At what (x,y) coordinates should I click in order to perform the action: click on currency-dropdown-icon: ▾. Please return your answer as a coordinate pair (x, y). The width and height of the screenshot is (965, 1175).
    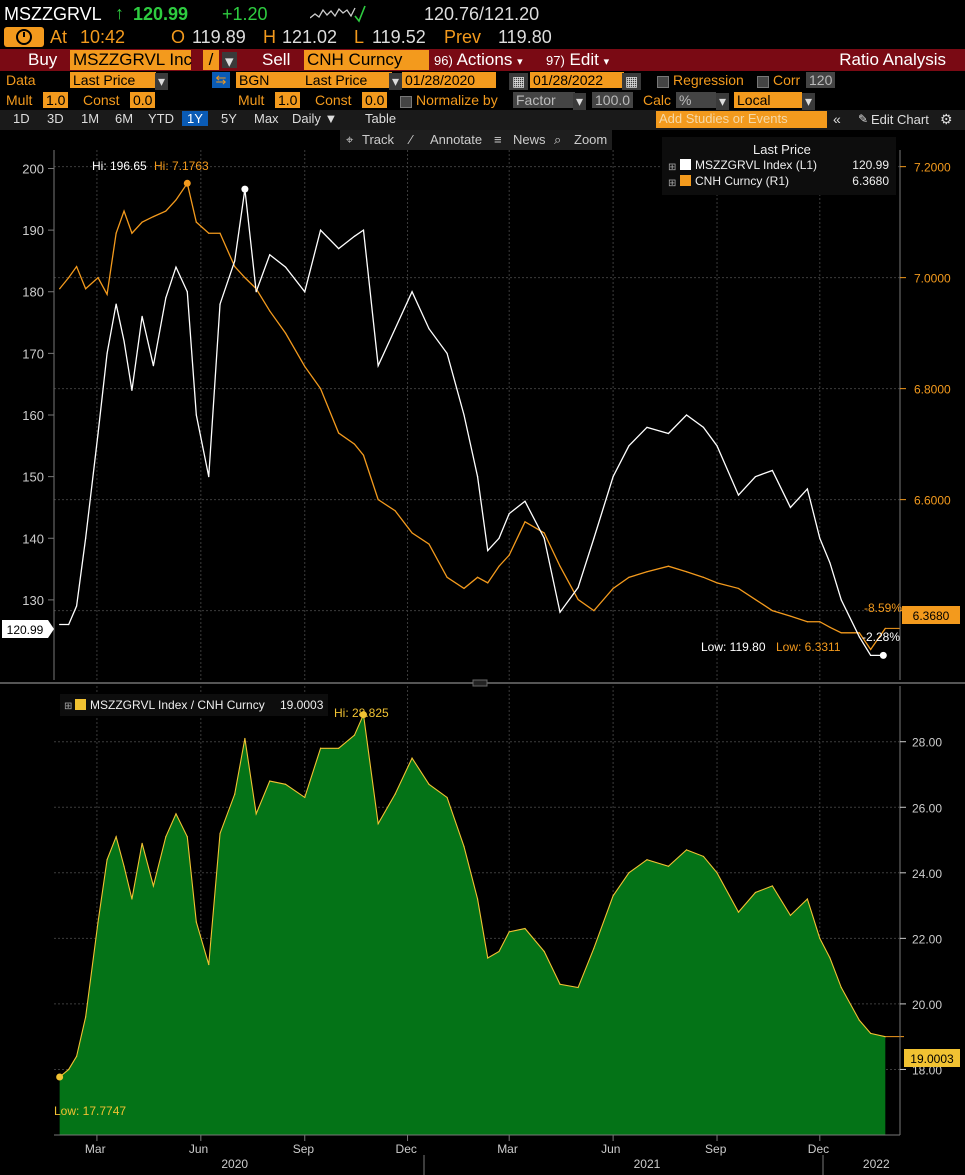
    Looking at the image, I should click on (809, 101).